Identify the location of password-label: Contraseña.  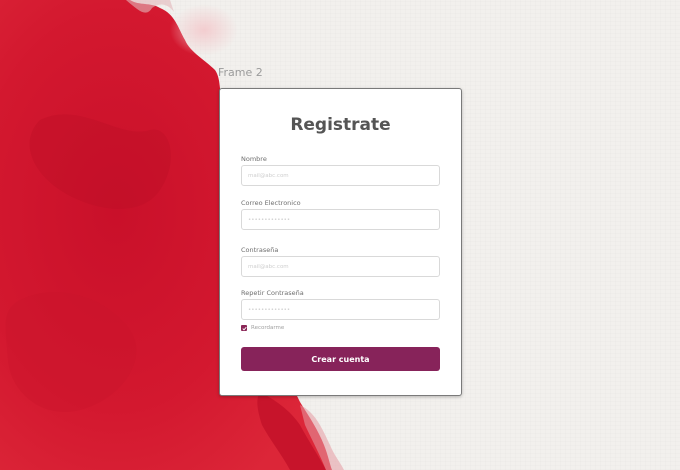
(260, 250).